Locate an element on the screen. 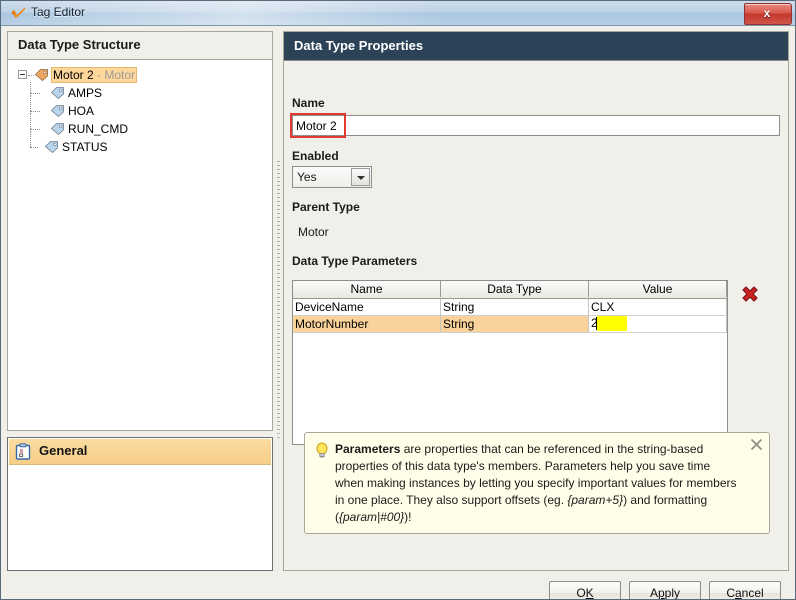 The height and width of the screenshot is (600, 796). ok-label-mnemonic: K is located at coordinates (589, 593).